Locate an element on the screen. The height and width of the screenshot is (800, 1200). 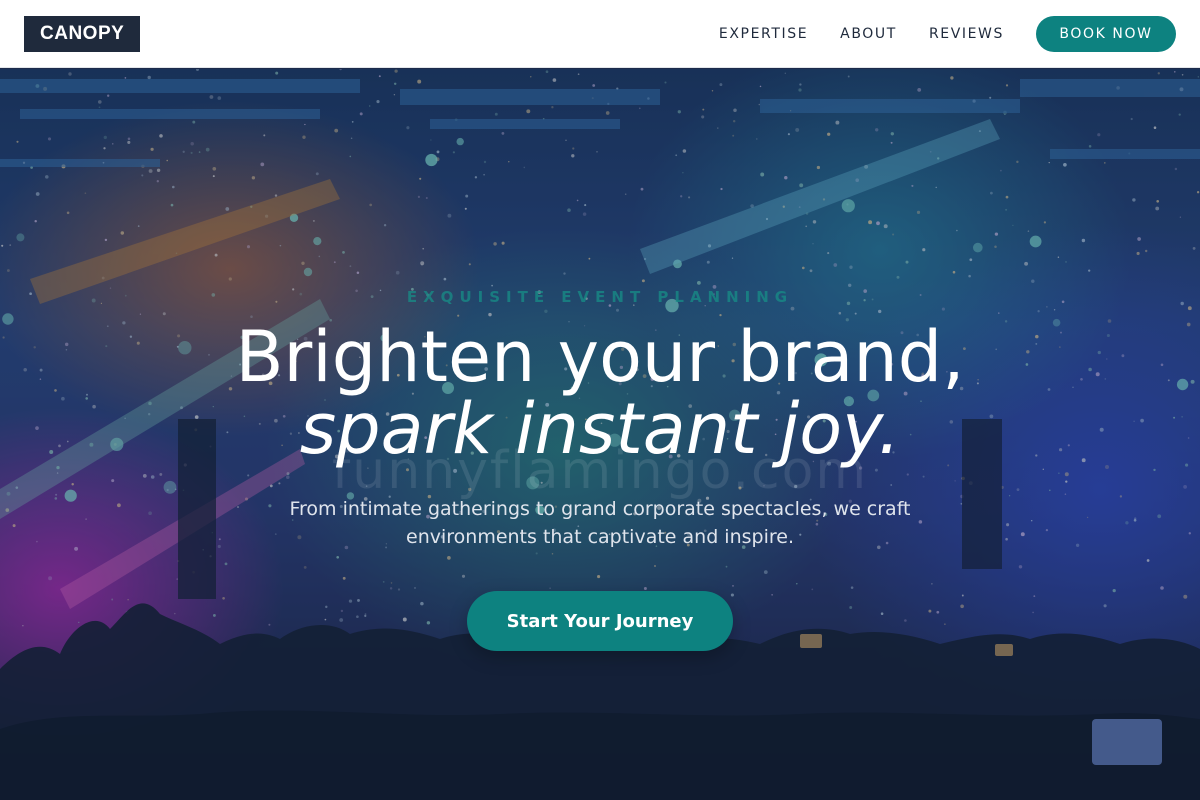
start-journey-button: Start Your Journey is located at coordinates (600, 621).